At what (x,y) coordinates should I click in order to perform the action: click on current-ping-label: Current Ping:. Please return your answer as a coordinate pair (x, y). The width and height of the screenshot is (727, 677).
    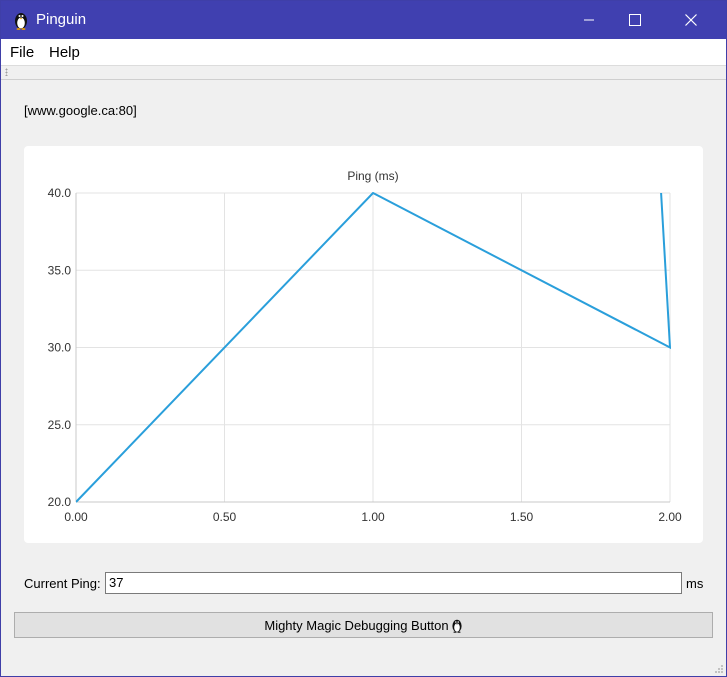
    Looking at the image, I should click on (62, 583).